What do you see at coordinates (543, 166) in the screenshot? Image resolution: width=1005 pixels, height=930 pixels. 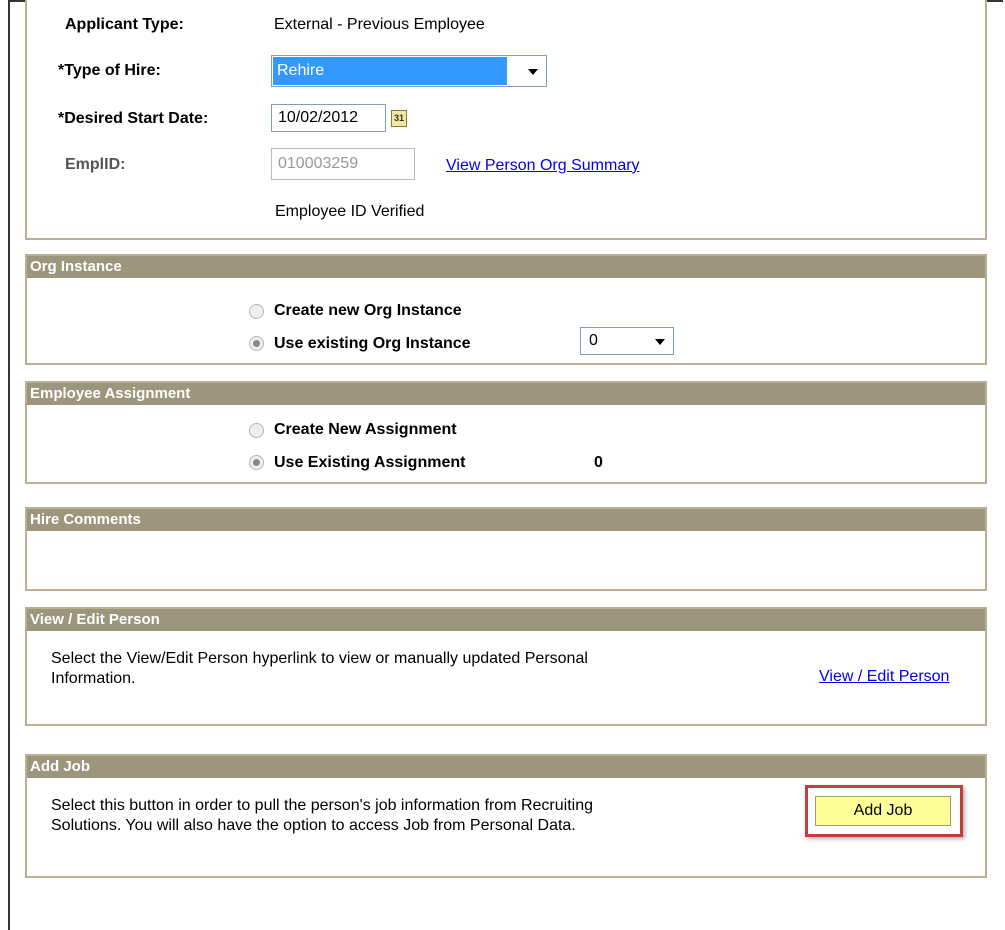 I see `view-person-org-summary-link: View Person Org Summary` at bounding box center [543, 166].